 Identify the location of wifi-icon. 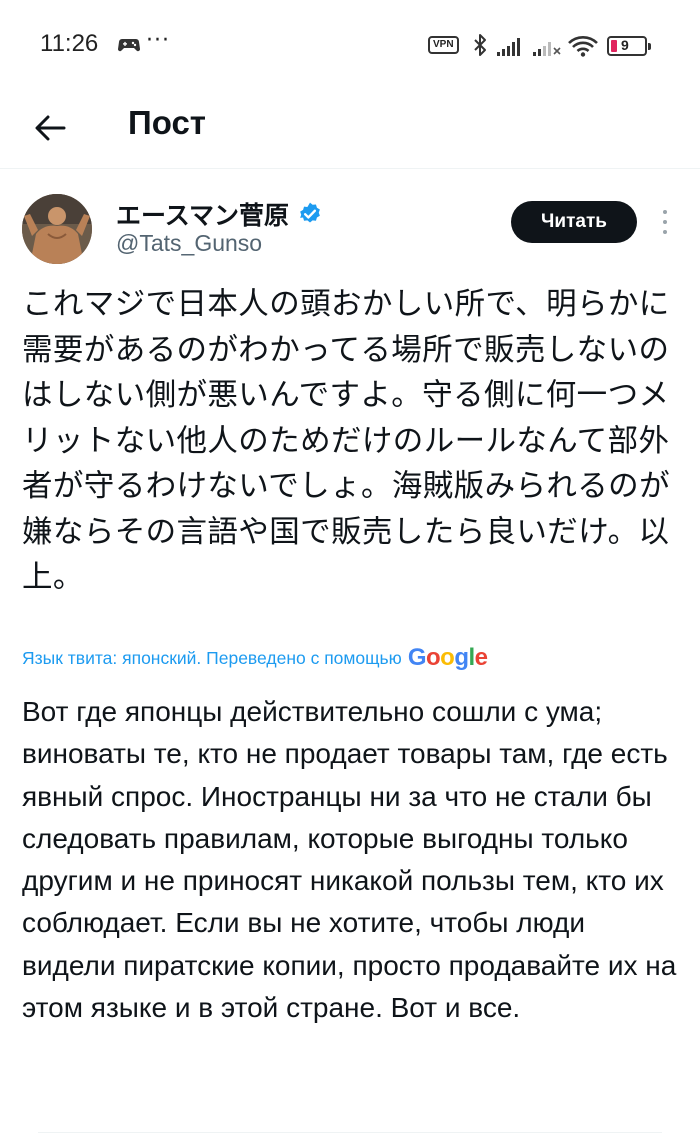
(583, 46).